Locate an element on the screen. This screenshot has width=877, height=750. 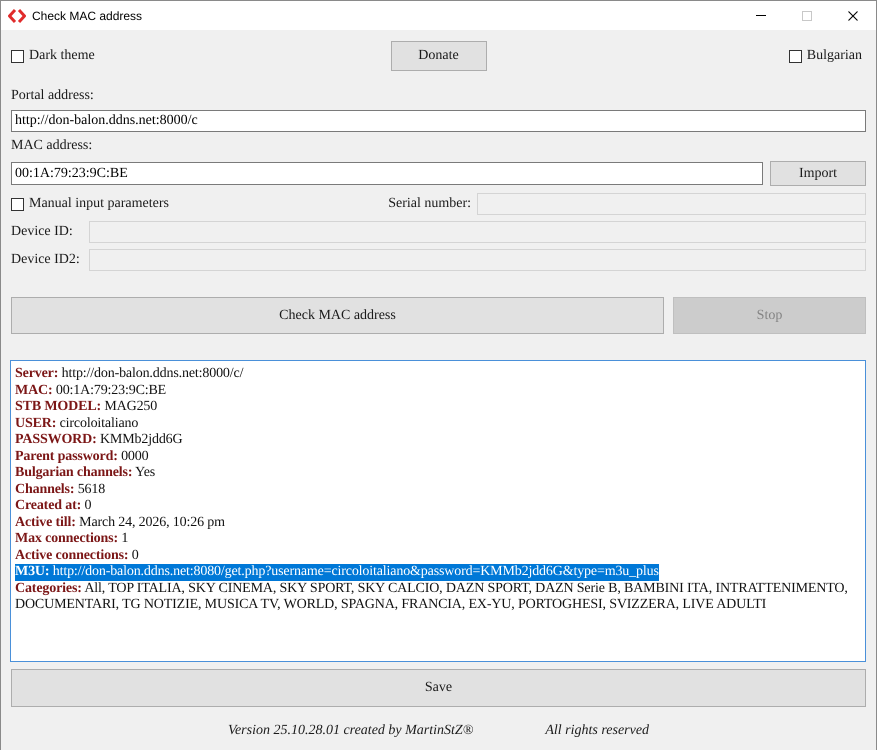
result-line: Bulgarian channels: Yes is located at coordinates (85, 473).